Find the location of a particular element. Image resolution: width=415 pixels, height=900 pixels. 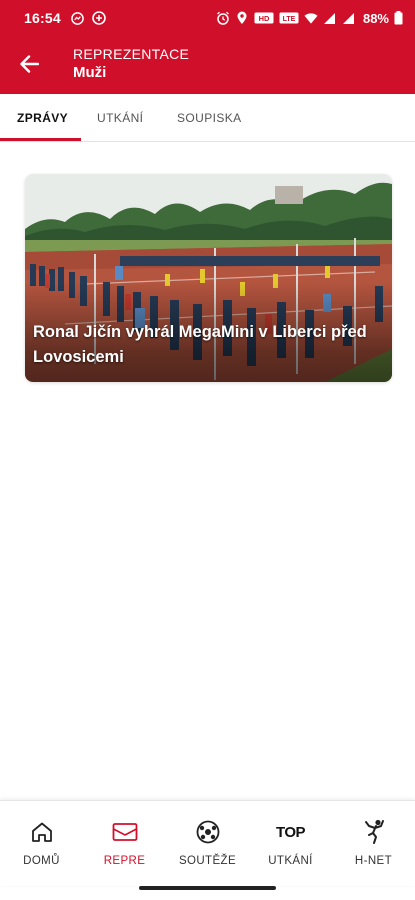

status-time: 16:54 is located at coordinates (42, 18).